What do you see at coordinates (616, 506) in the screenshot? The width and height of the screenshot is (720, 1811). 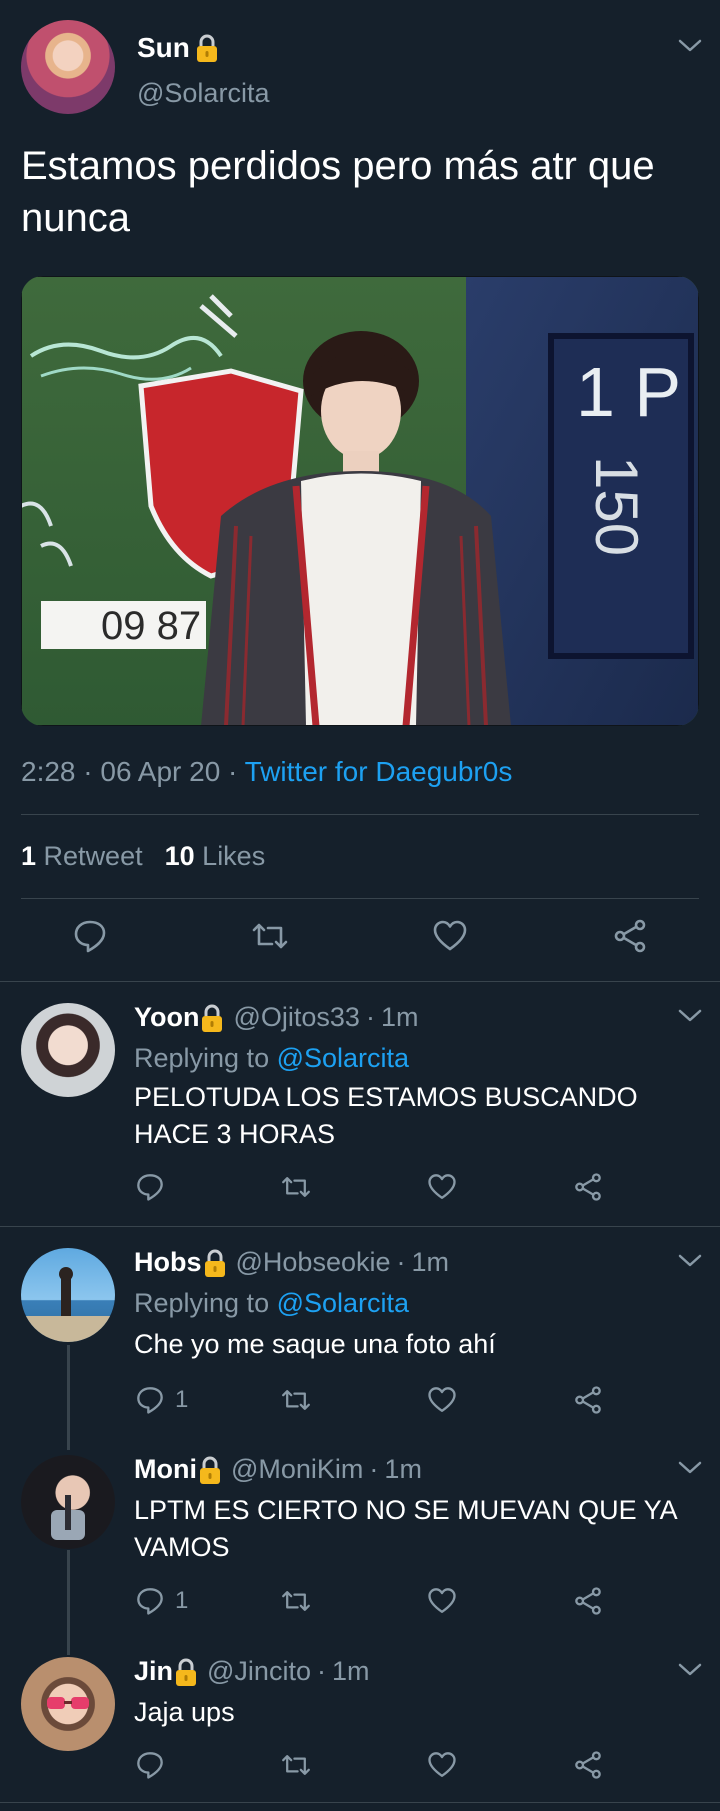 I see `photo-wall-text-2: 150` at bounding box center [616, 506].